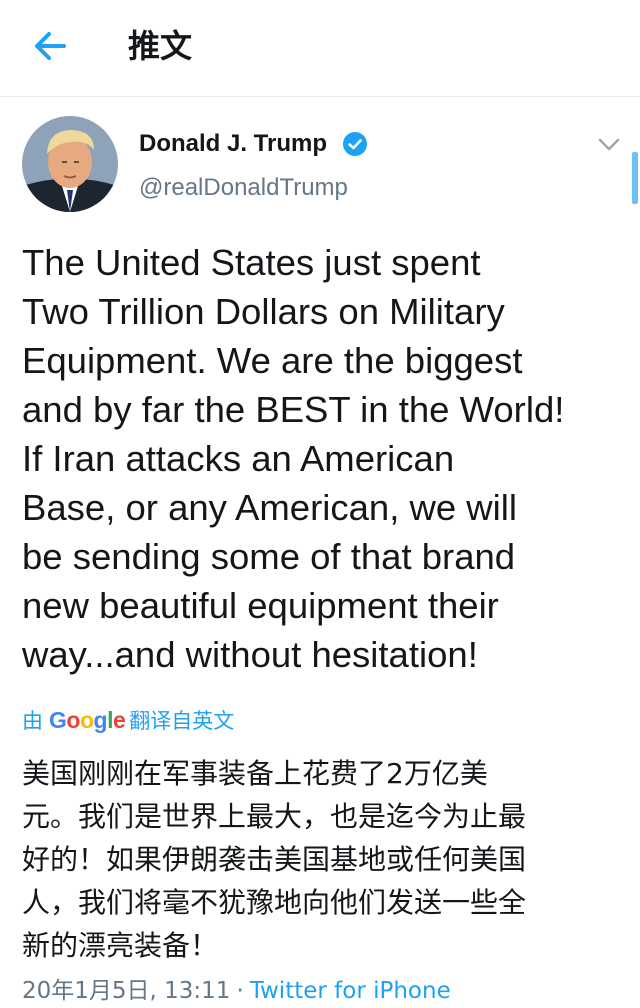 The width and height of the screenshot is (640, 1008). I want to click on translate-suffix: 翻译自英文, so click(182, 721).